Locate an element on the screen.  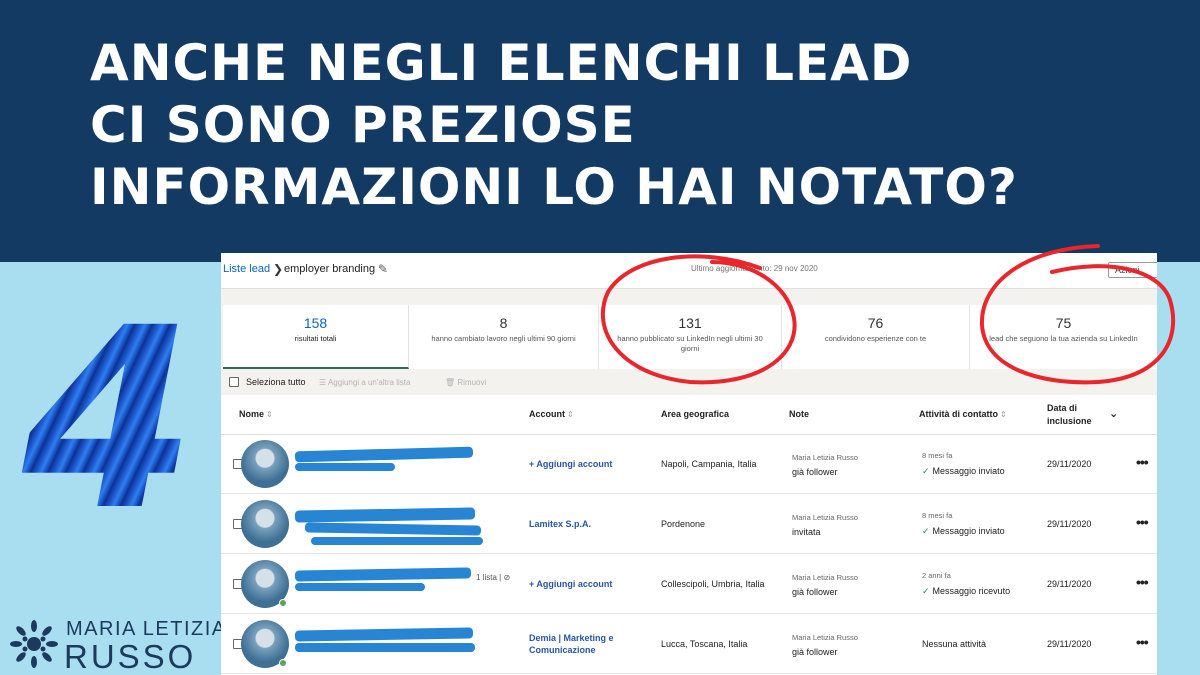
breadcrumb-lead-lists-link: Liste lead is located at coordinates (246, 269).